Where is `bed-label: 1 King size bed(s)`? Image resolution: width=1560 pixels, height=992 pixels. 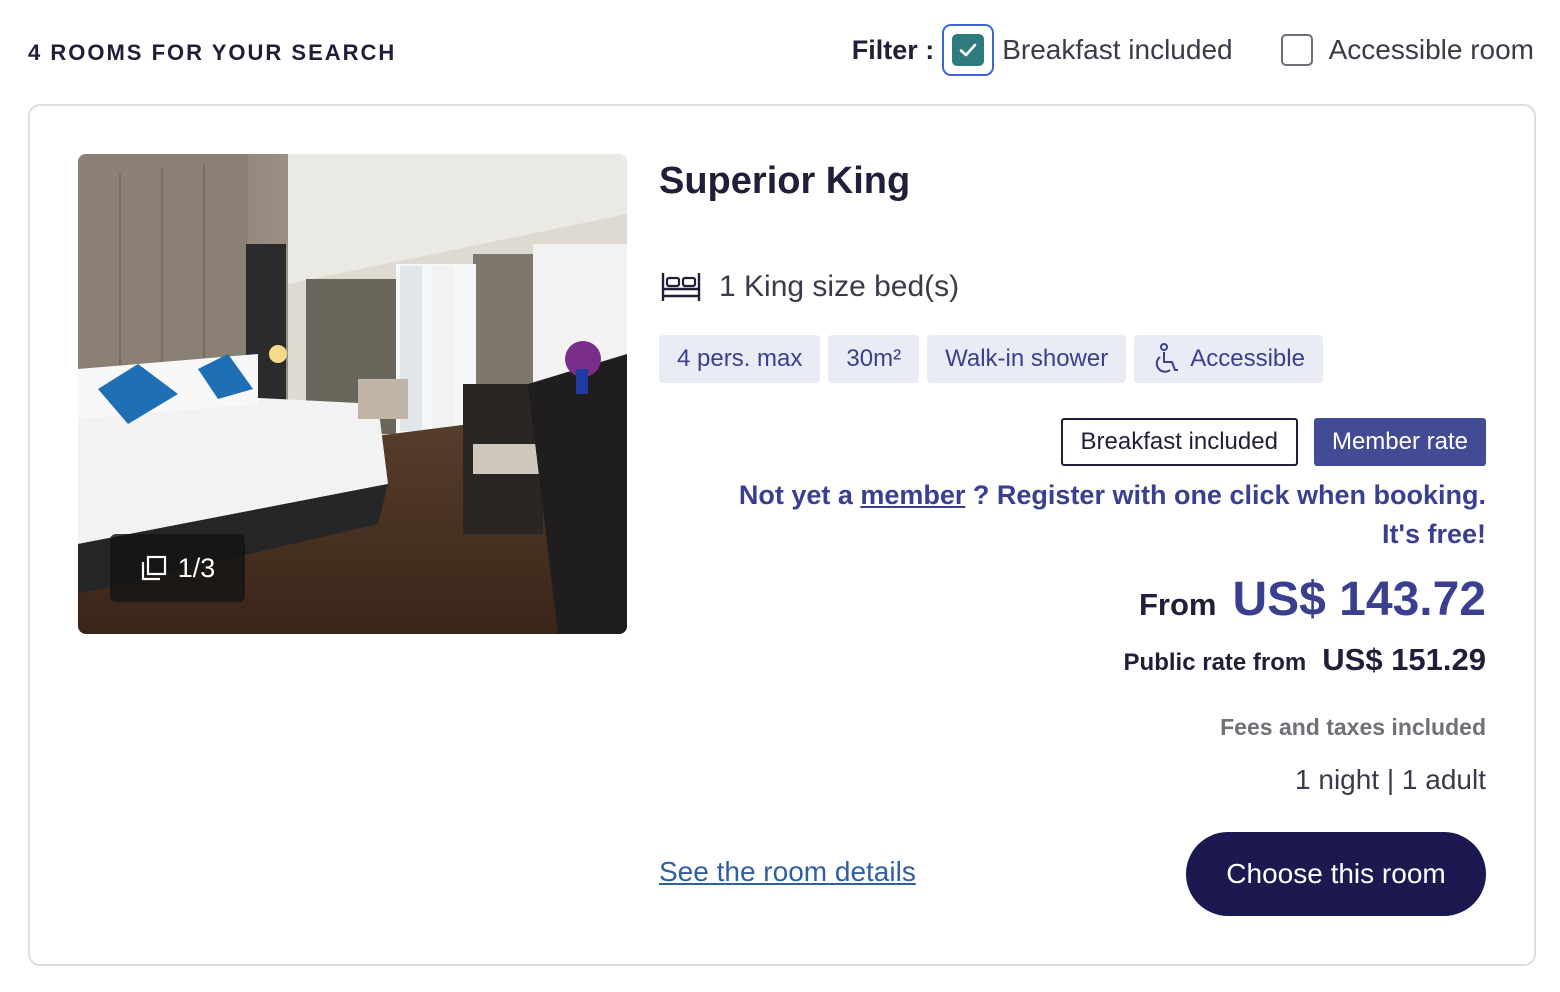 bed-label: 1 King size bed(s) is located at coordinates (839, 286).